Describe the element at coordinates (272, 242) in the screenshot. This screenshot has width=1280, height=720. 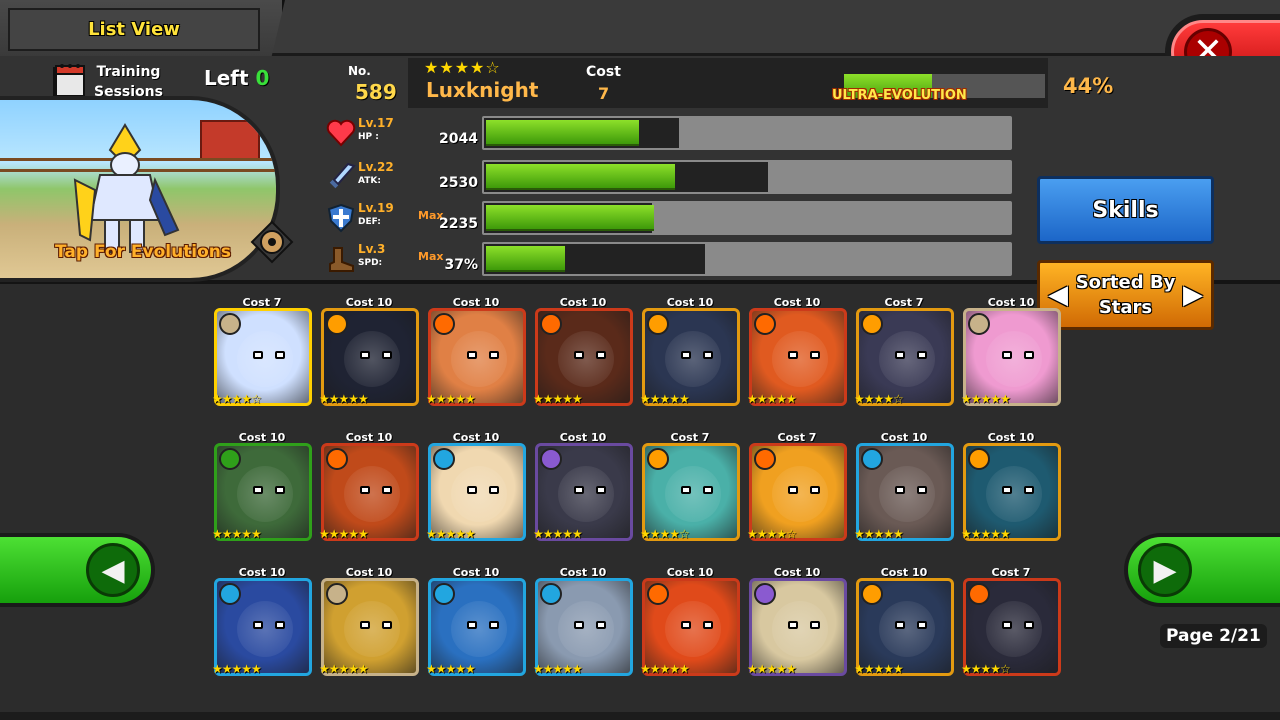
I see `evolution-icon` at that location.